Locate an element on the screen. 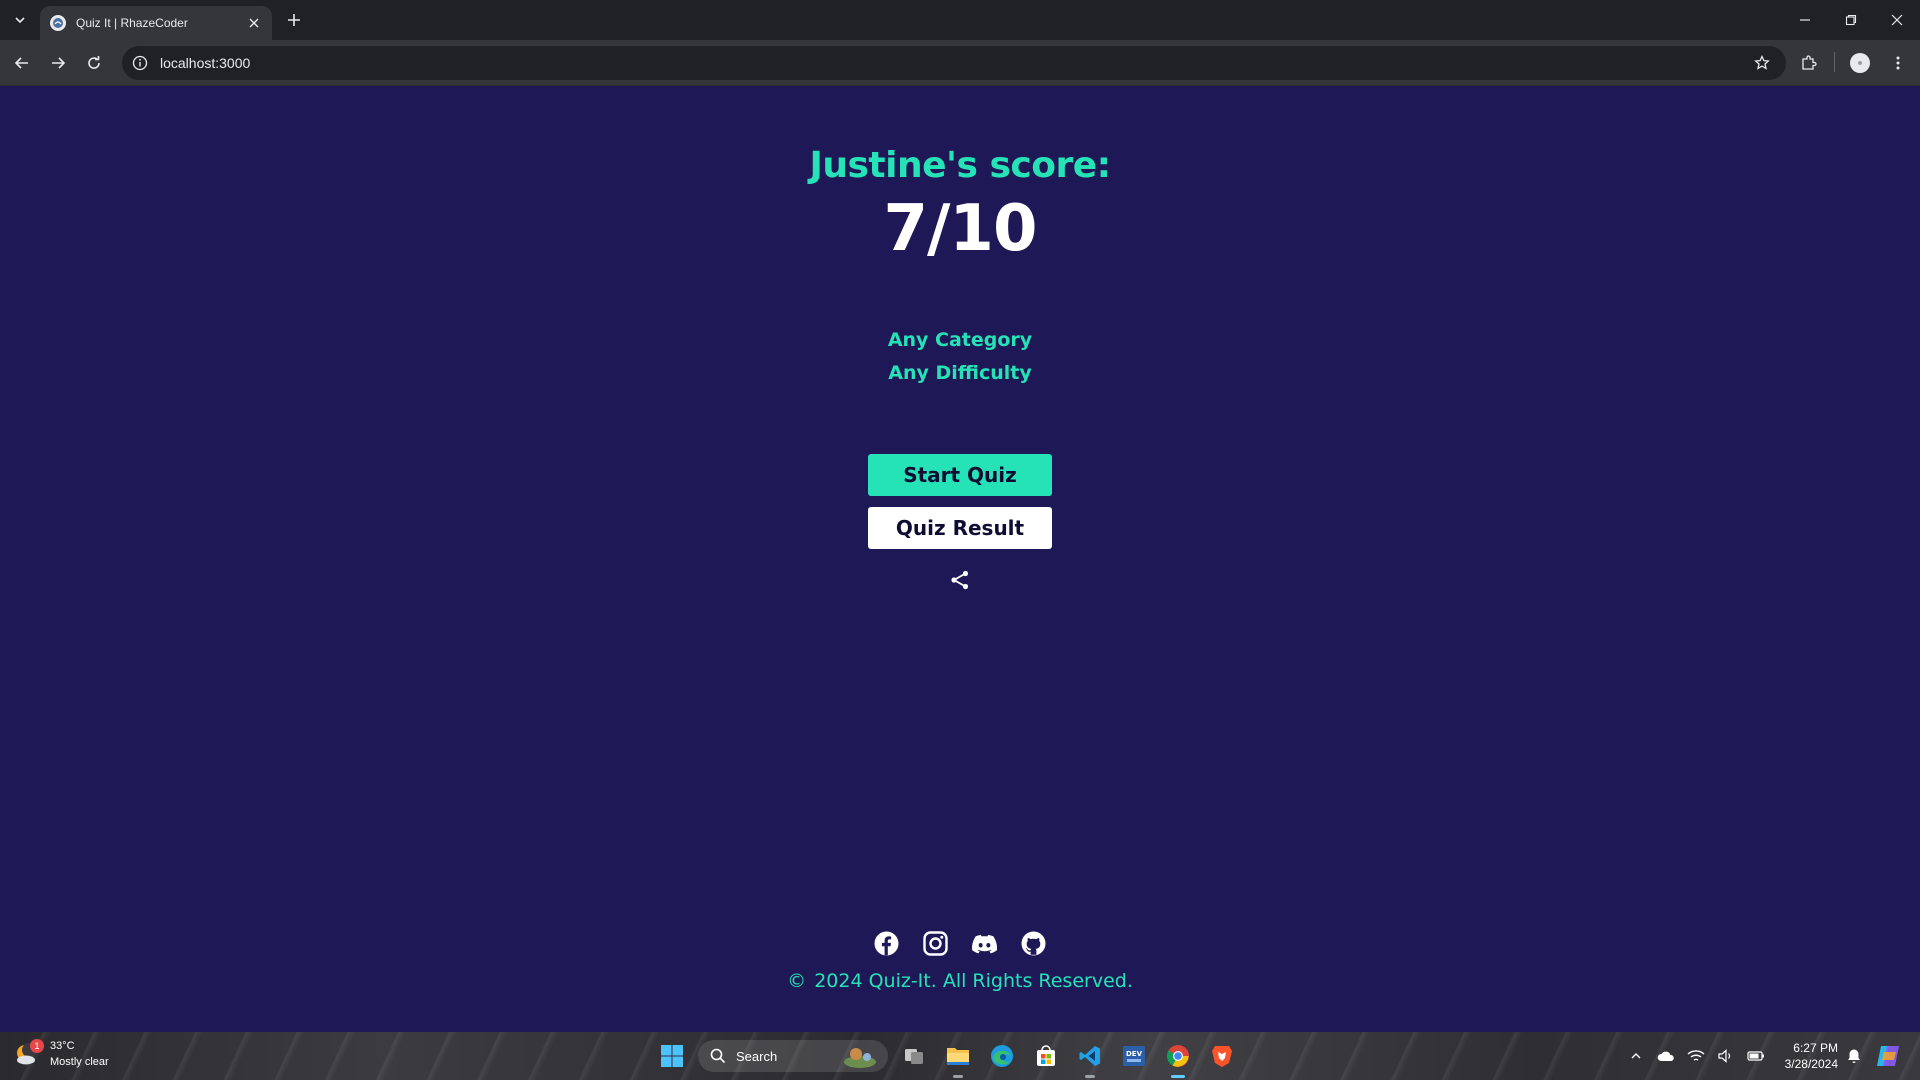 The image size is (1920, 1080). site-favicon-icon is located at coordinates (58, 23).